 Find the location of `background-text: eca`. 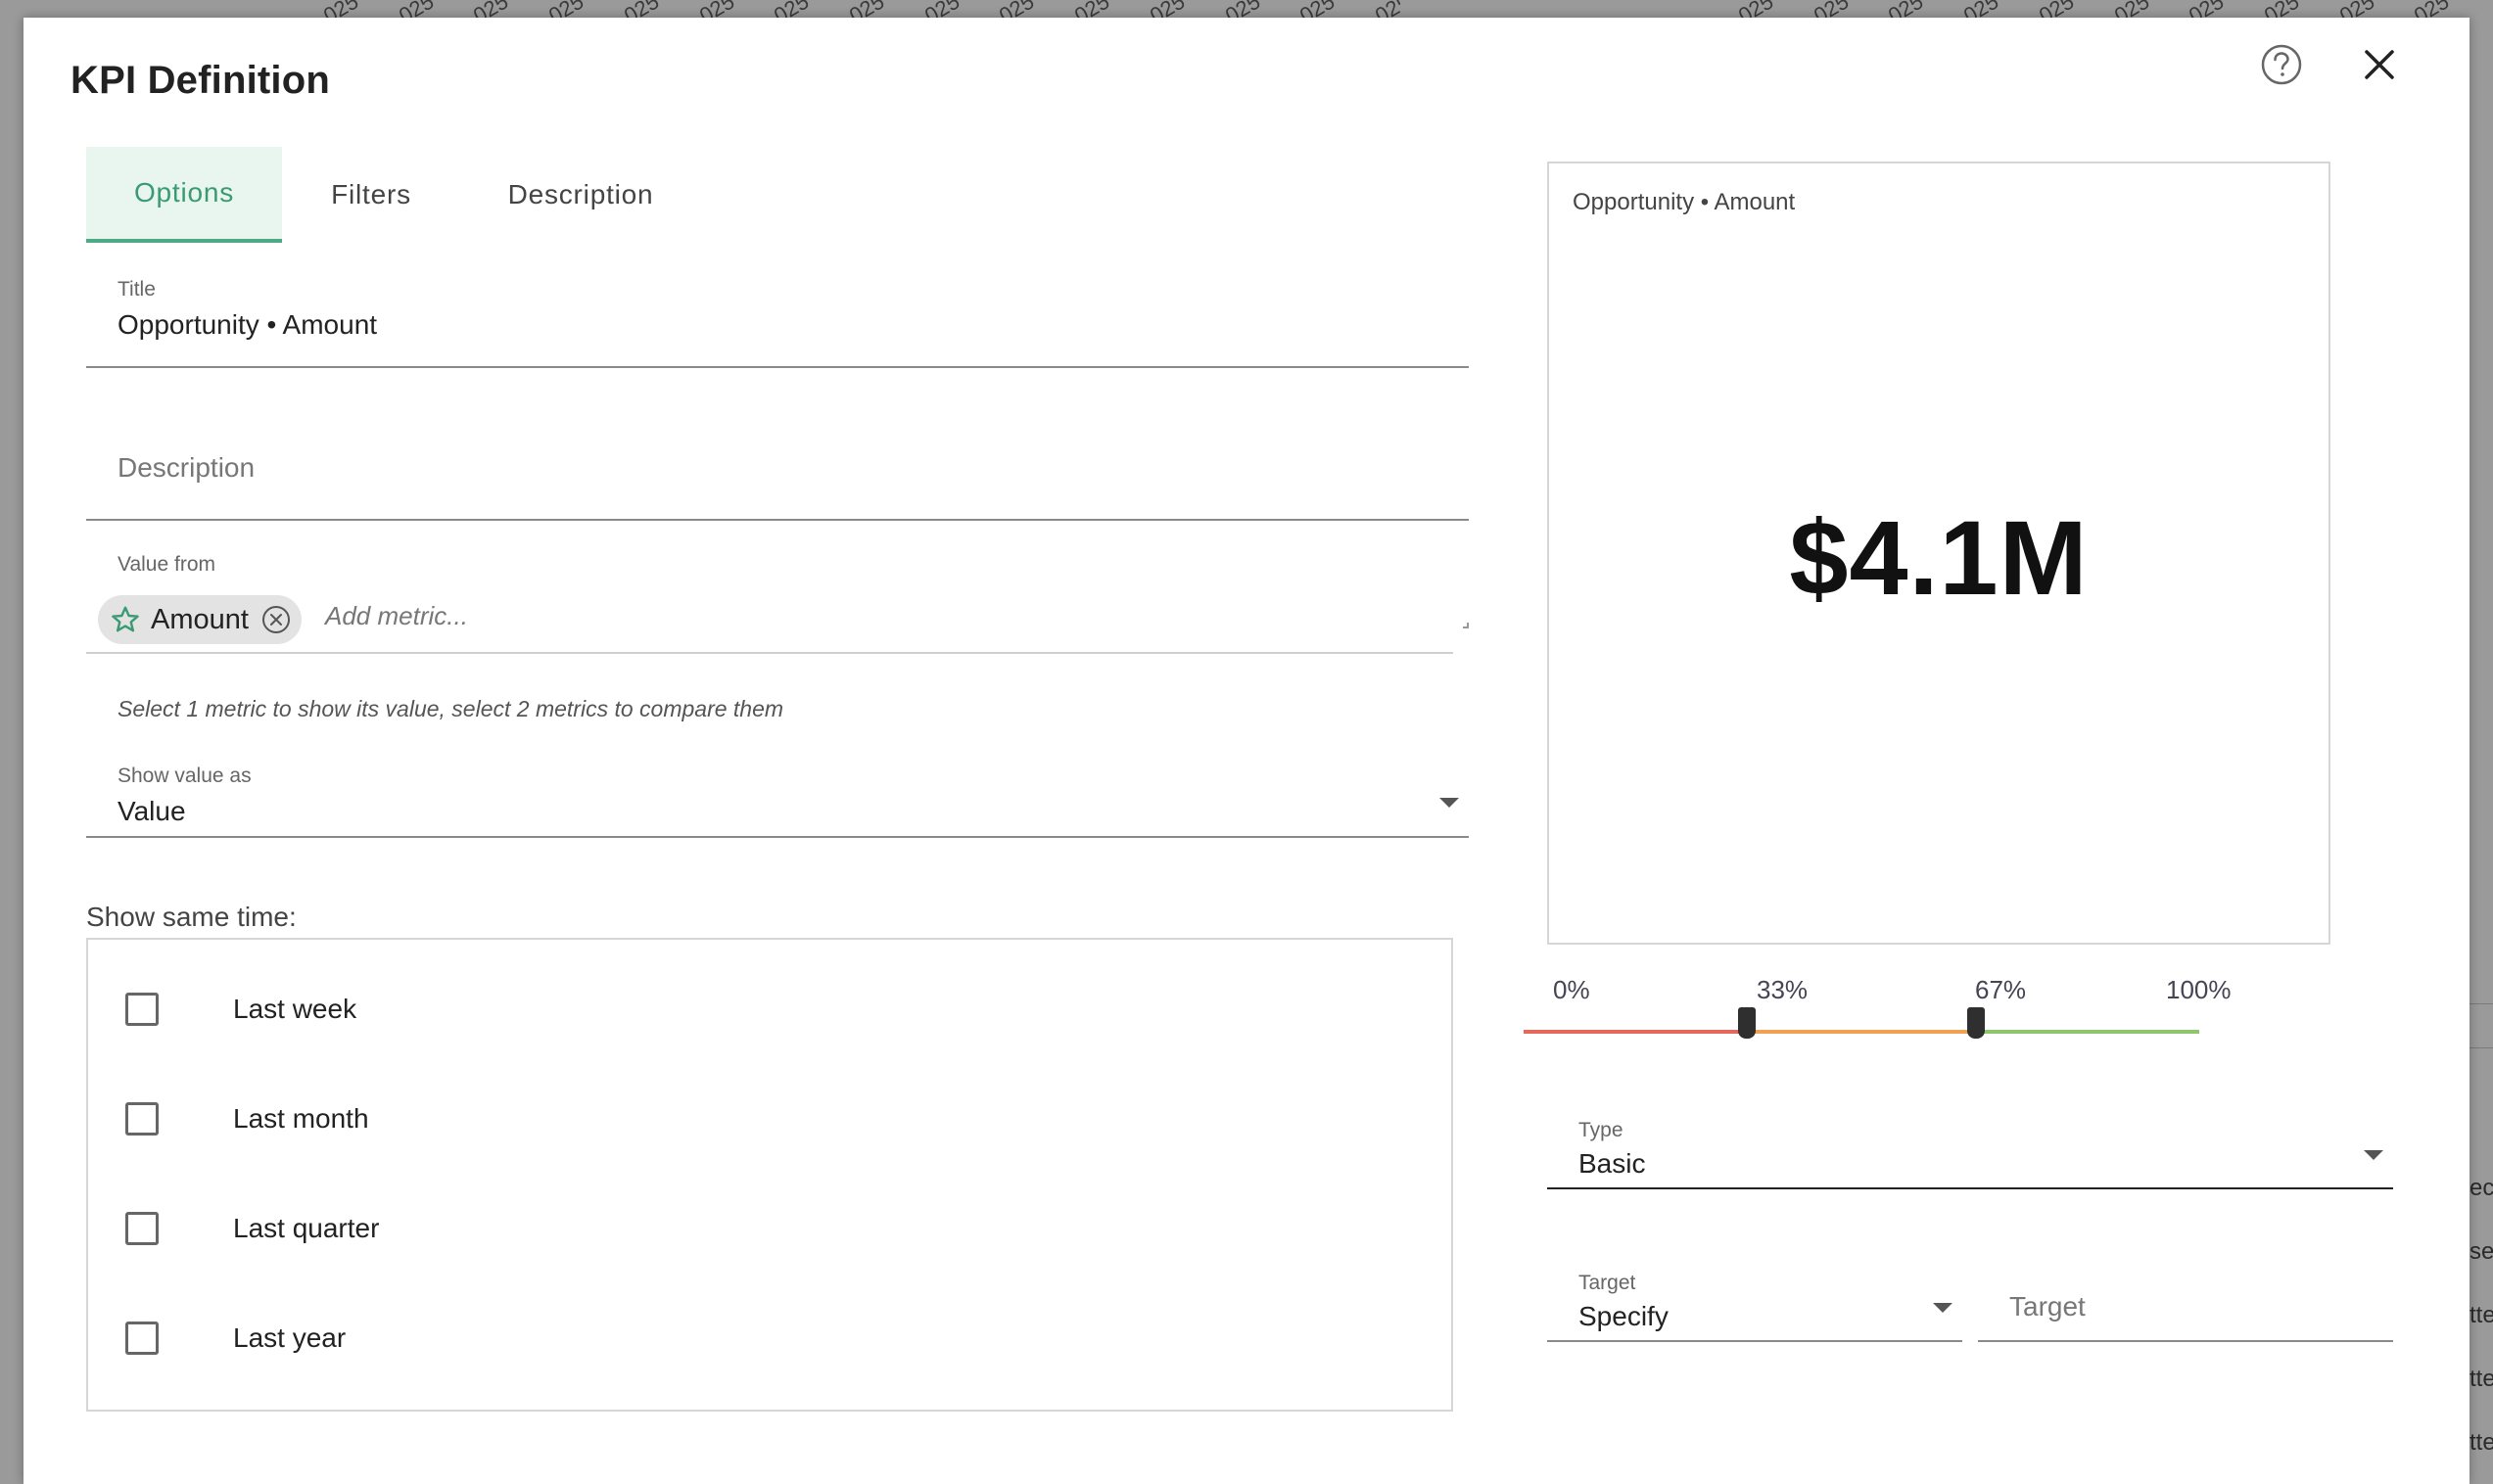

background-text: eca is located at coordinates (2481, 1188).